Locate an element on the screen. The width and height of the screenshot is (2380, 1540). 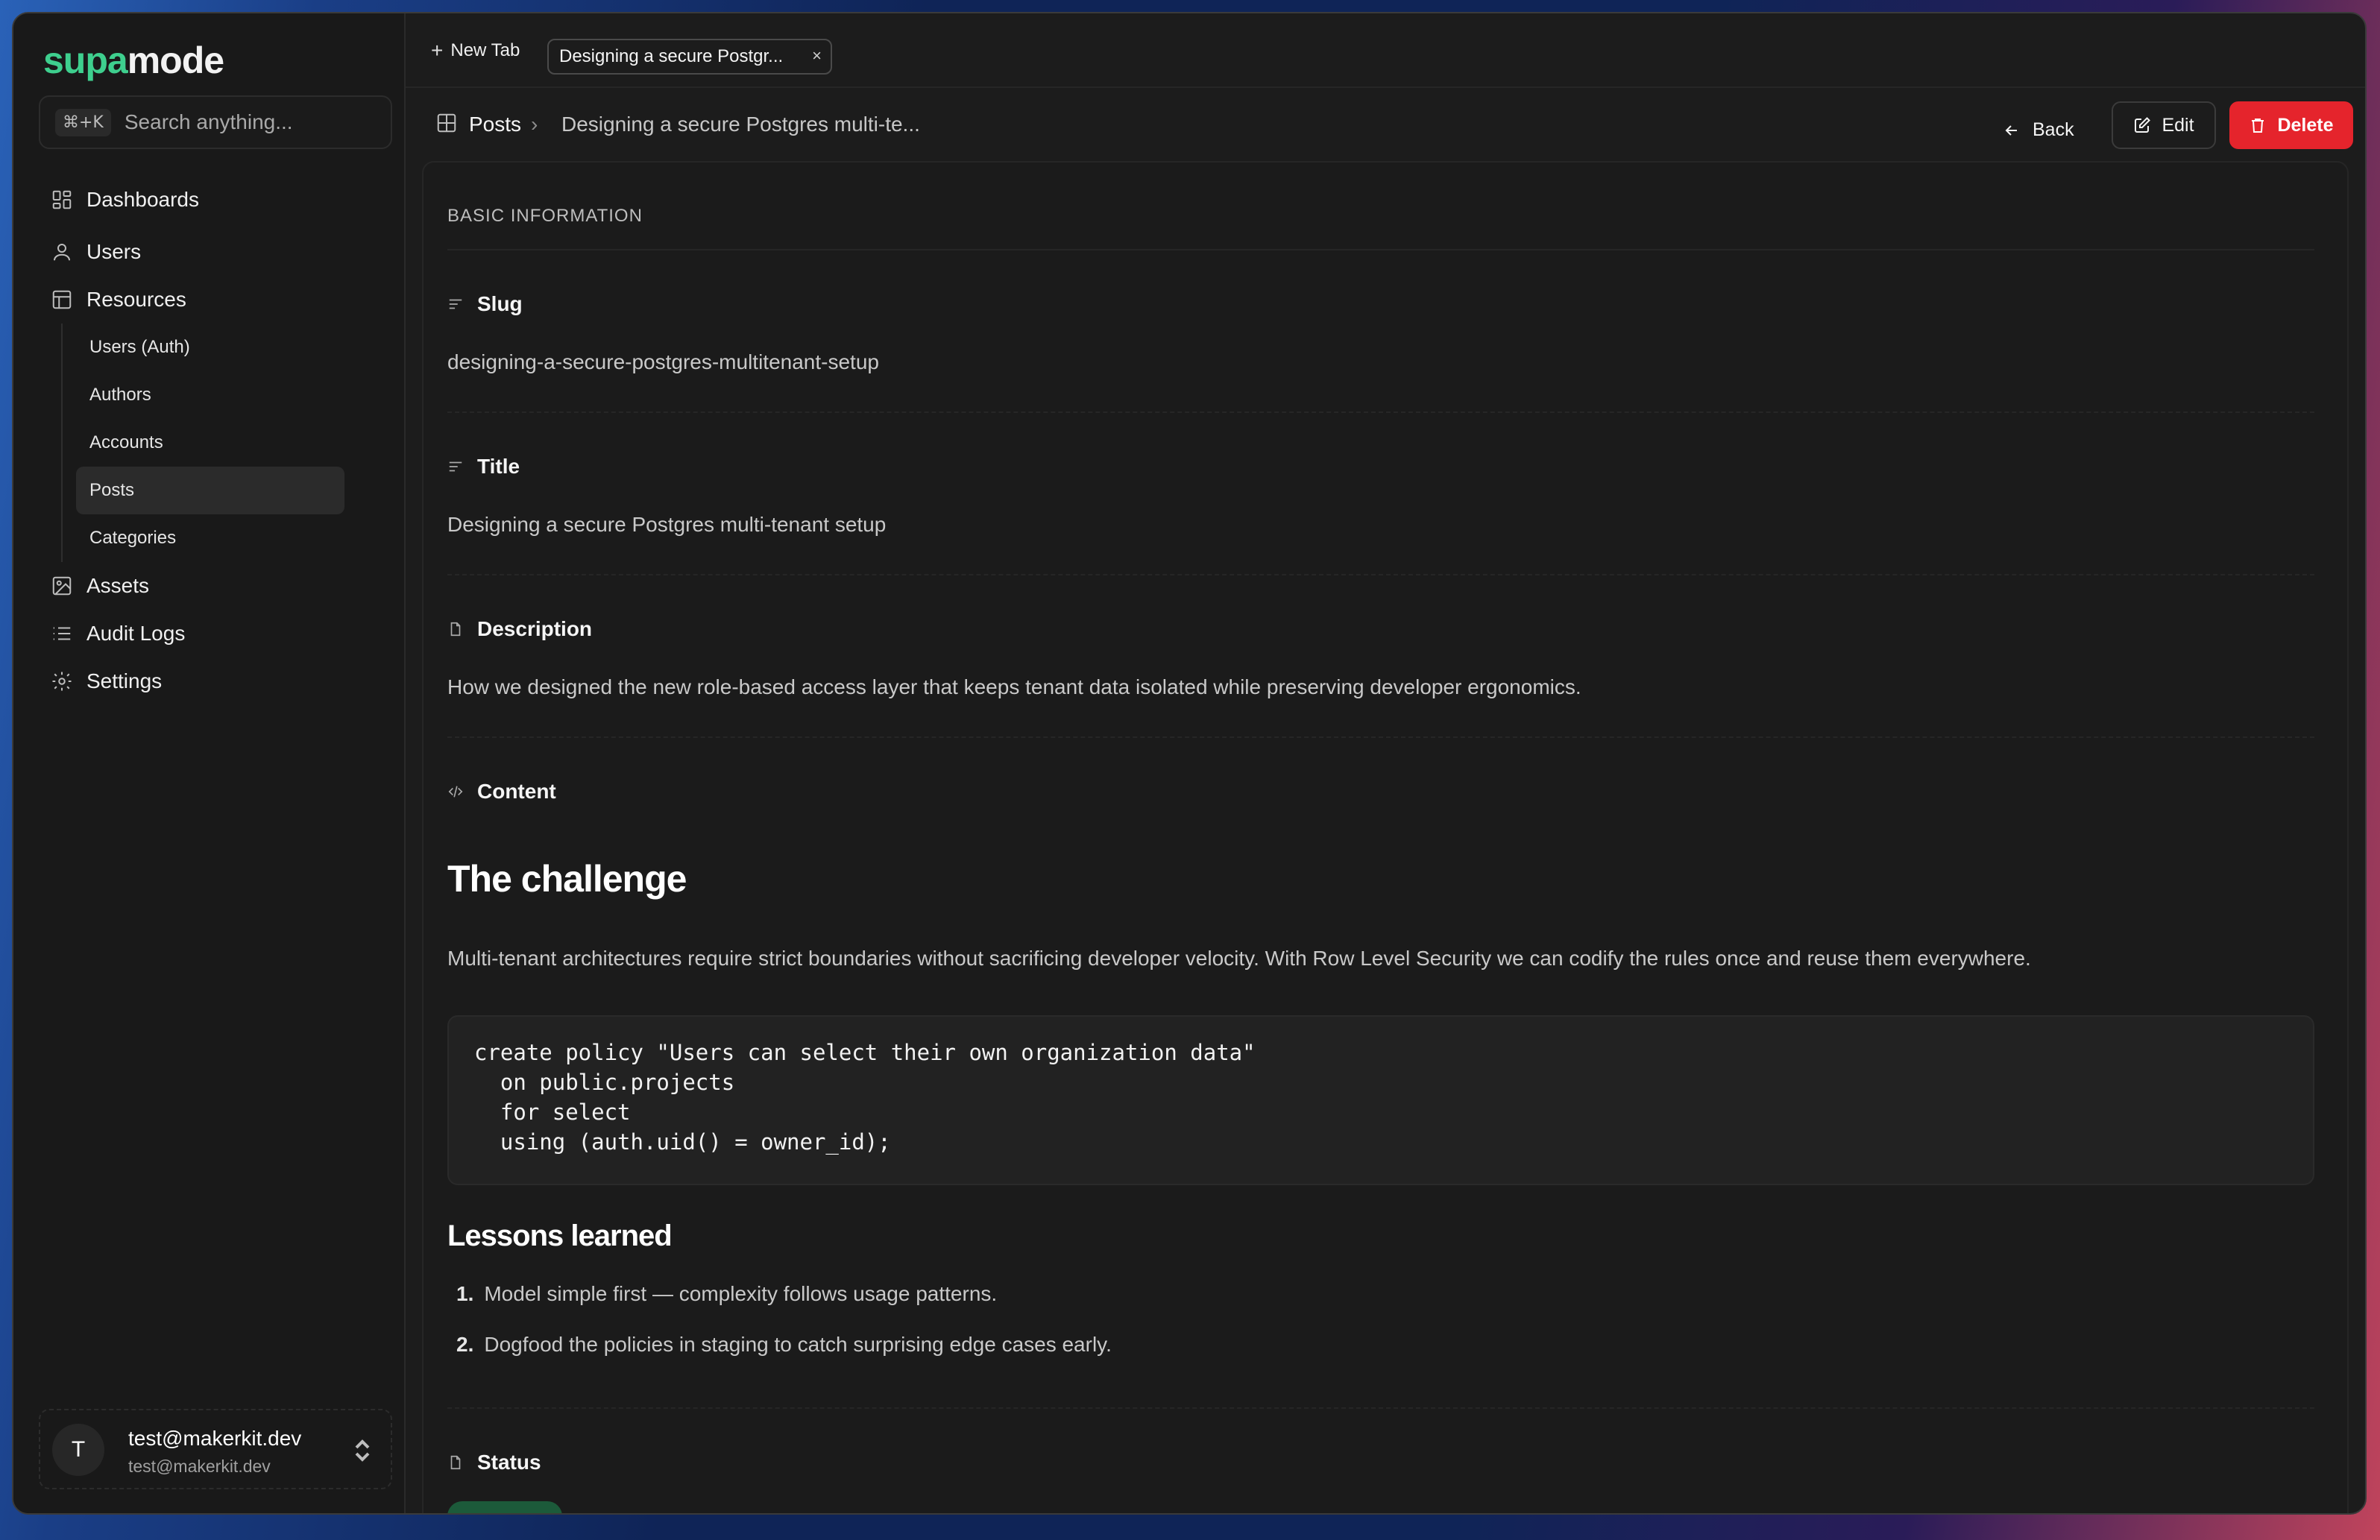
back-button: Back is located at coordinates (2038, 130).